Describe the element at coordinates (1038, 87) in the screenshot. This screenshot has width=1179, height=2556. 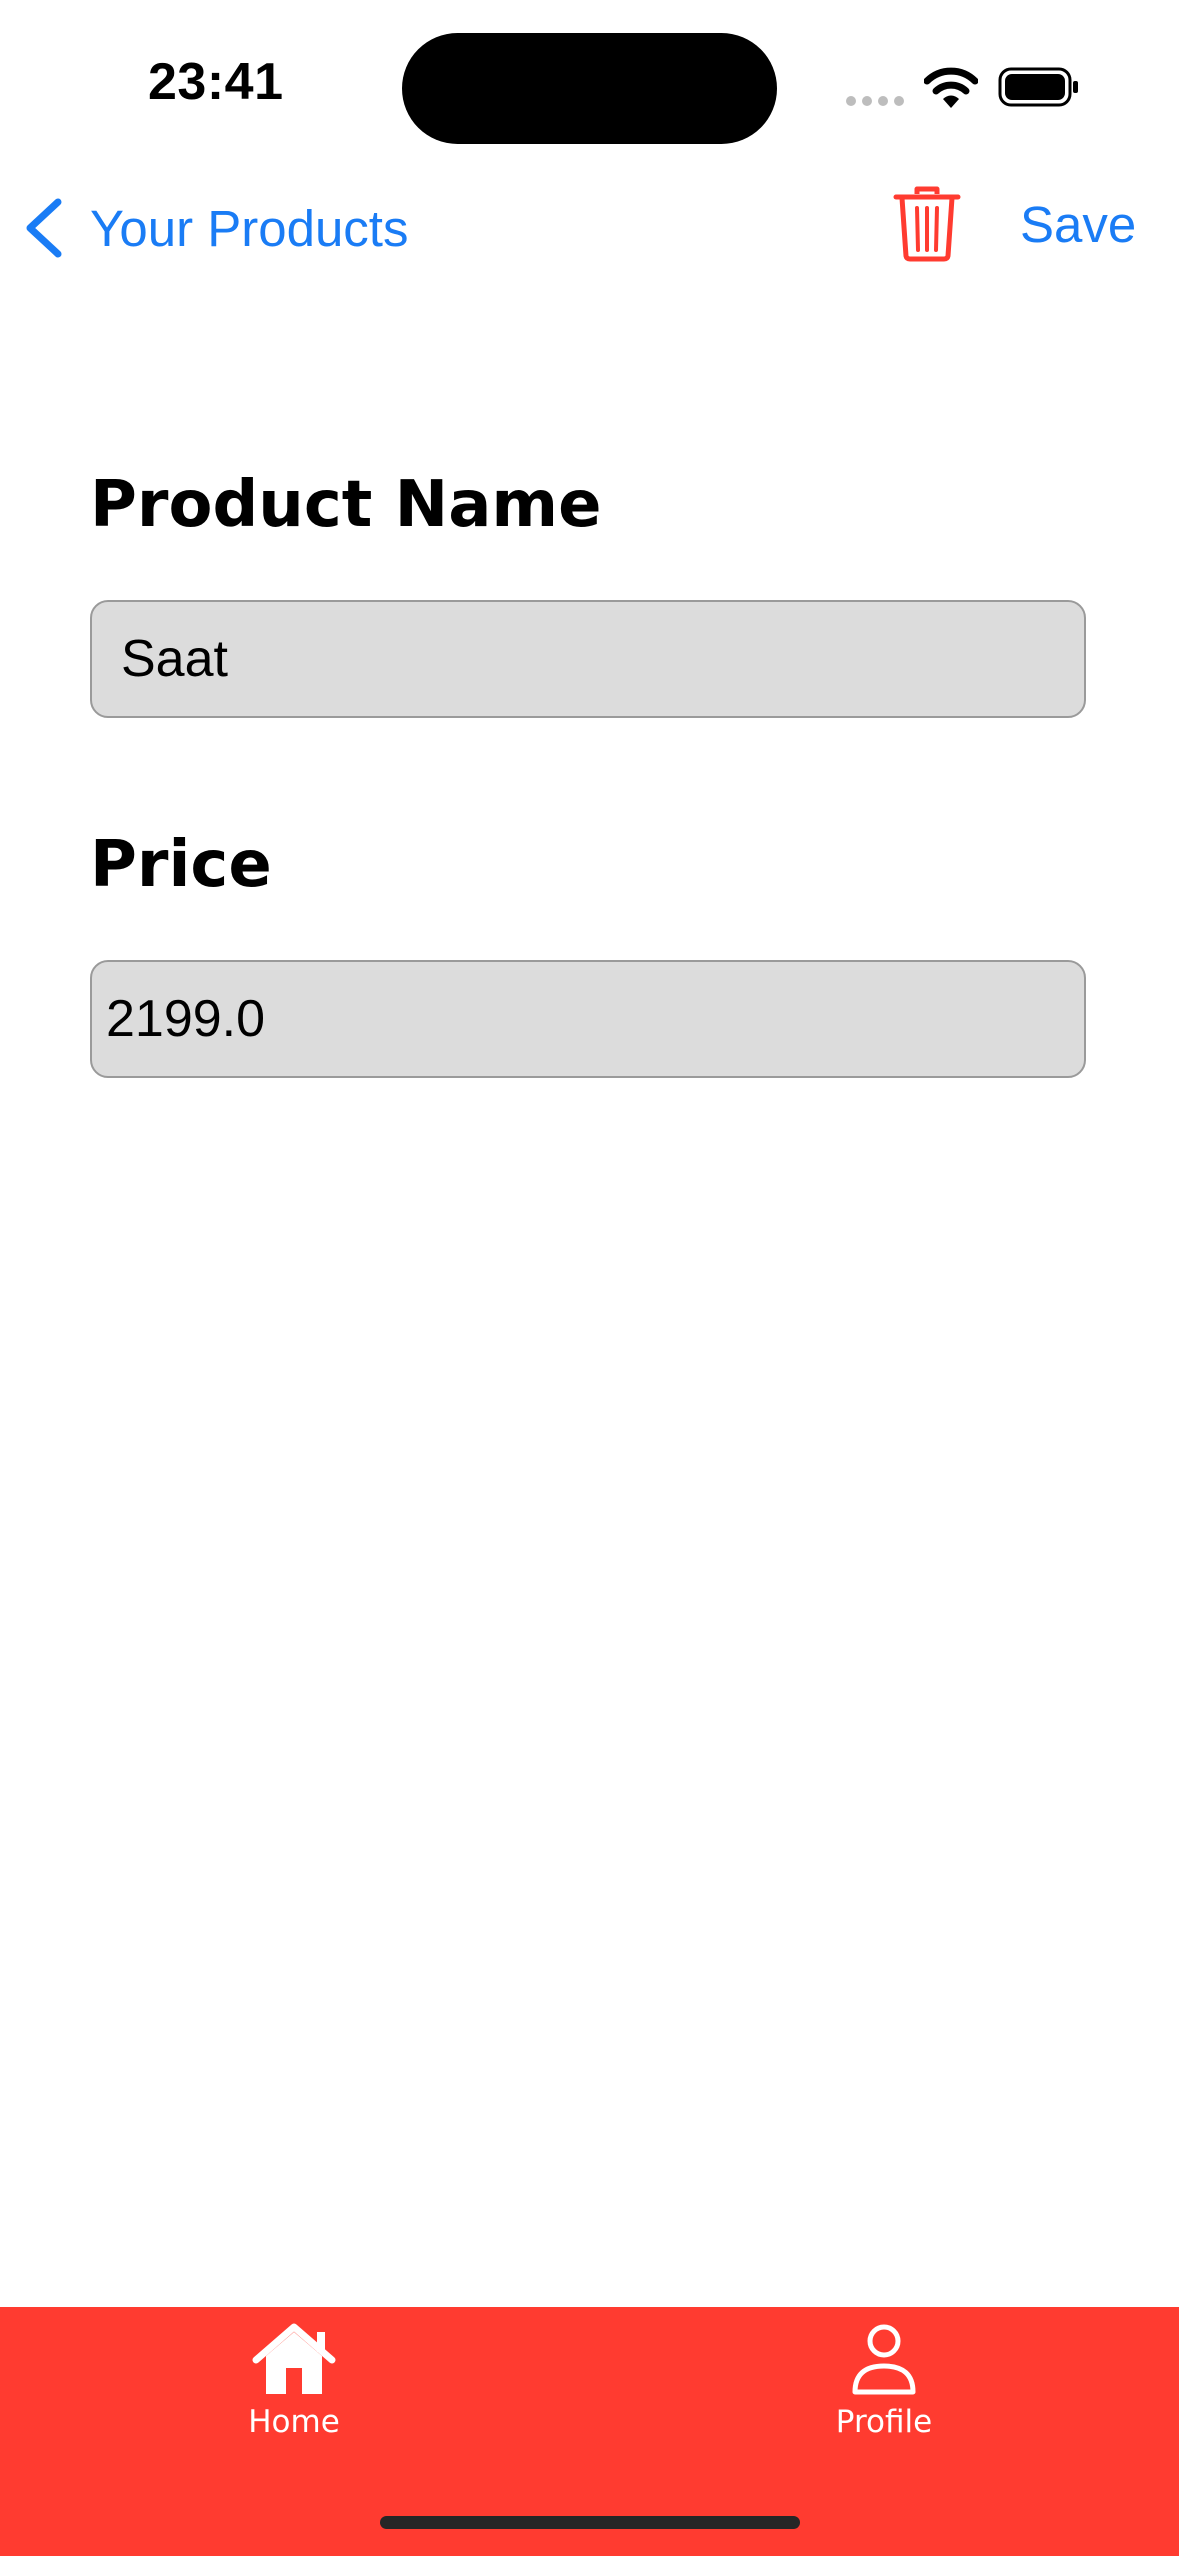
I see `battery-icon` at that location.